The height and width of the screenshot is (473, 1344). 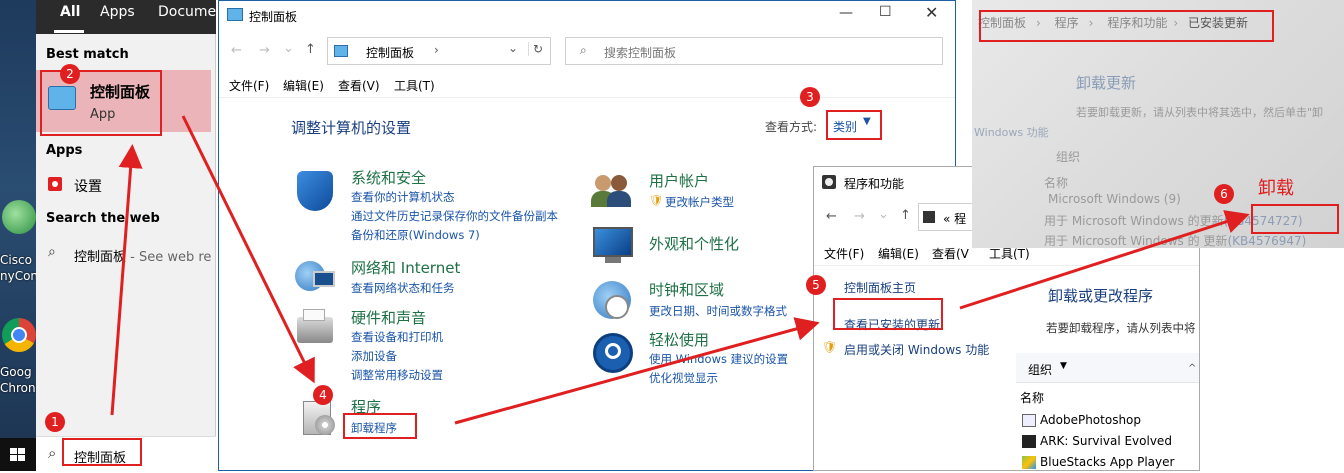 I want to click on step-badge: 5, so click(x=816, y=285).